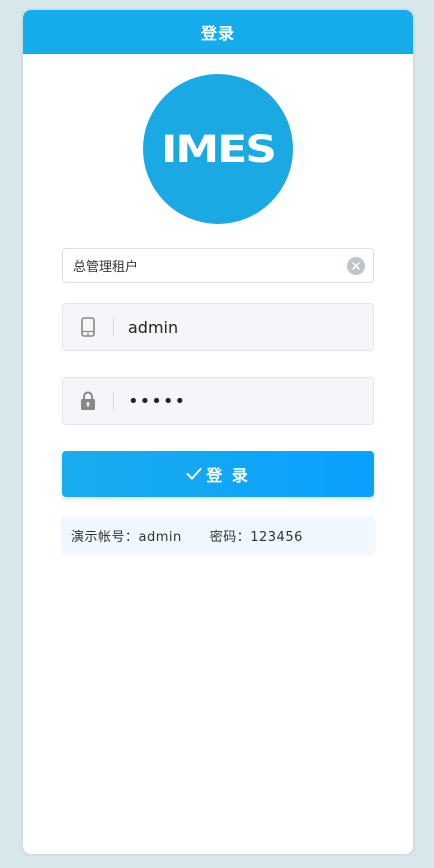 Image resolution: width=434 pixels, height=868 pixels. I want to click on logo-text: IMES, so click(219, 149).